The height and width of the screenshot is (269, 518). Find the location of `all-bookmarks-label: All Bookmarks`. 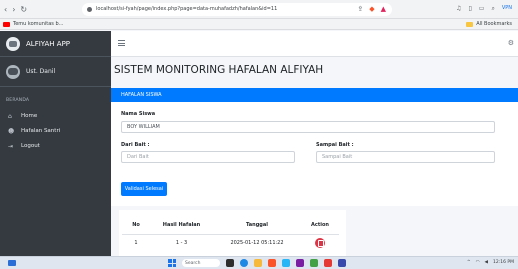

all-bookmarks-label: All Bookmarks is located at coordinates (494, 24).